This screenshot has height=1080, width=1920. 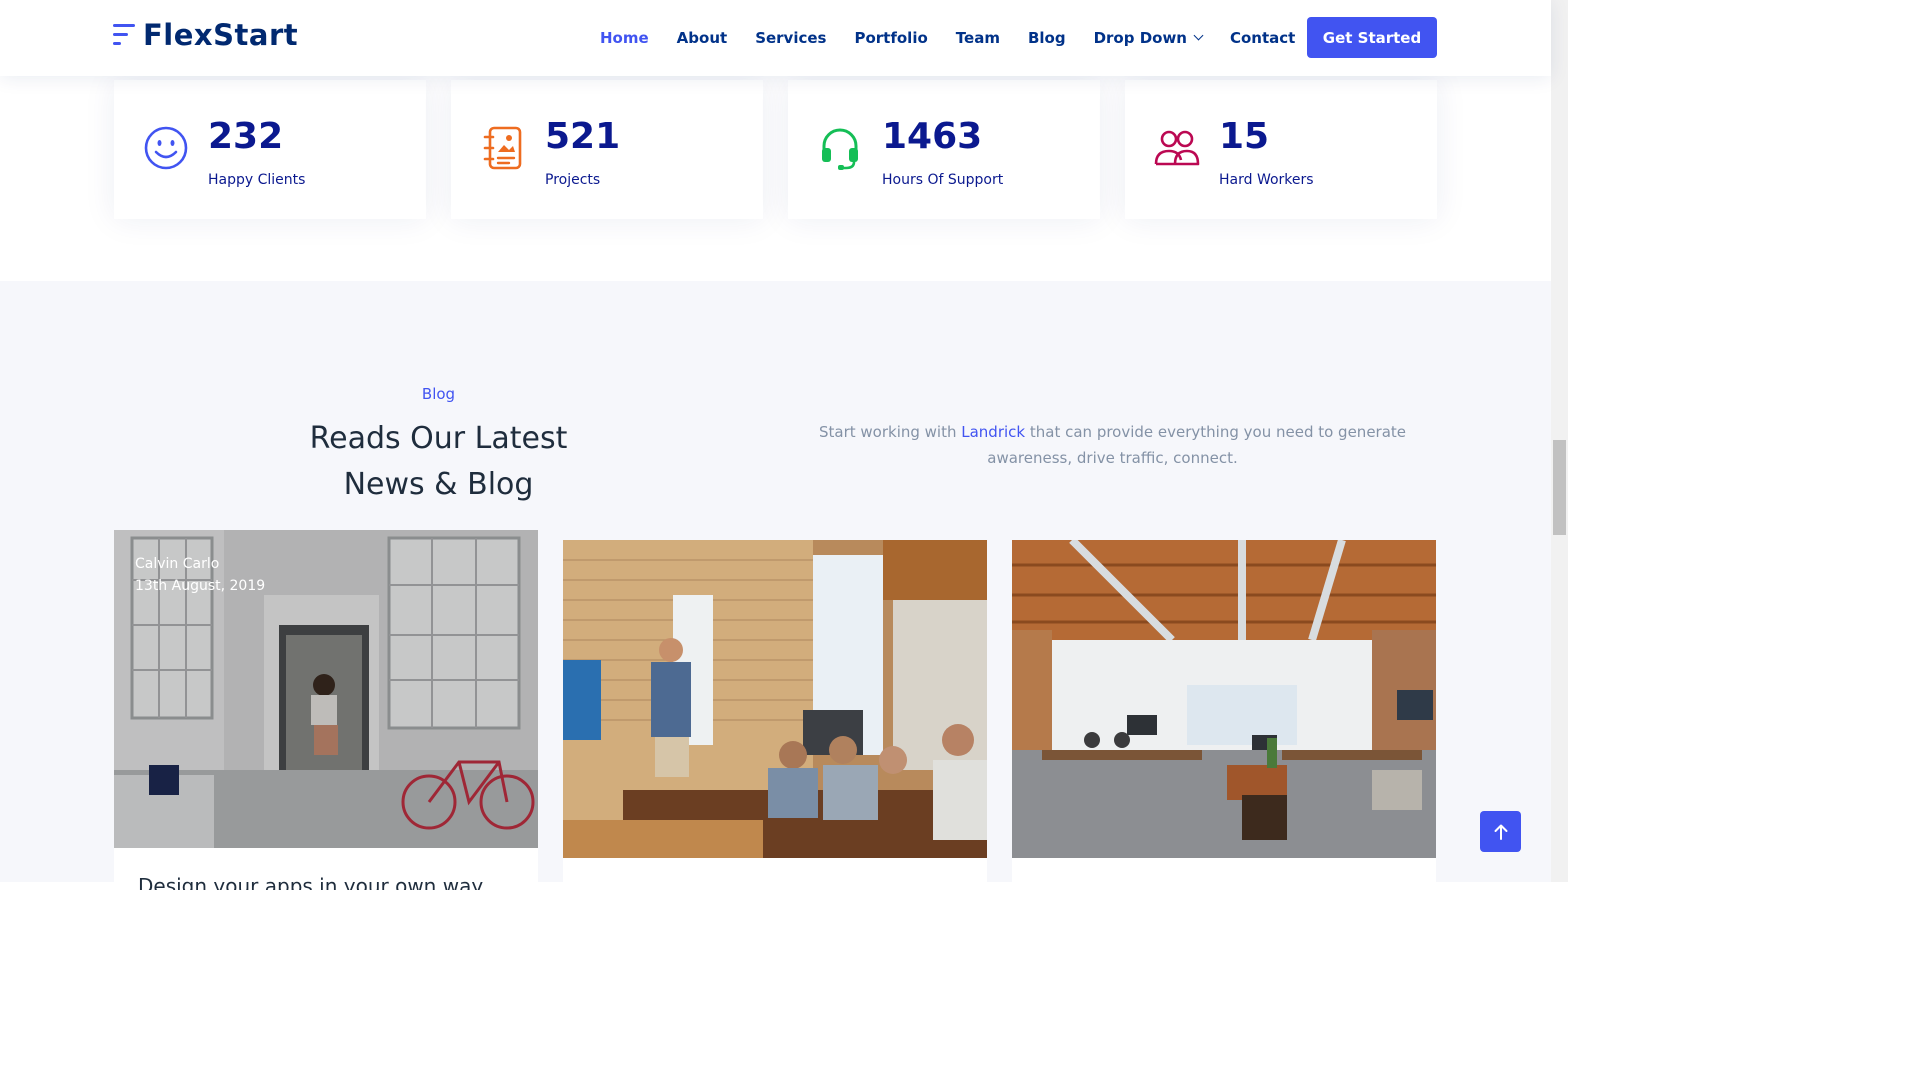 What do you see at coordinates (257, 180) in the screenshot?
I see `count-label: Happy Clients` at bounding box center [257, 180].